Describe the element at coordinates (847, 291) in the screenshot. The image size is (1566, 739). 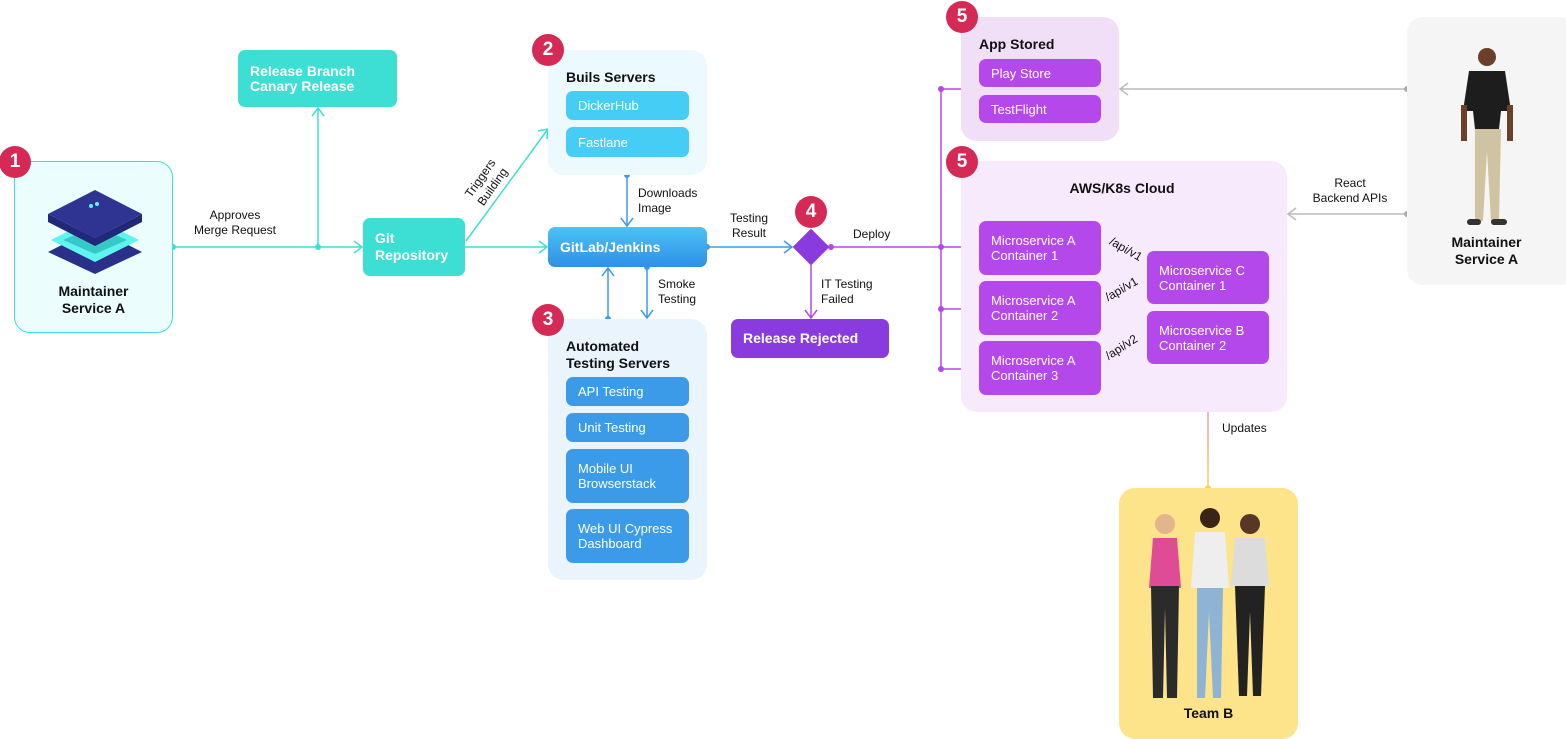
I see `it-failed-label: IT Testing Failed` at that location.